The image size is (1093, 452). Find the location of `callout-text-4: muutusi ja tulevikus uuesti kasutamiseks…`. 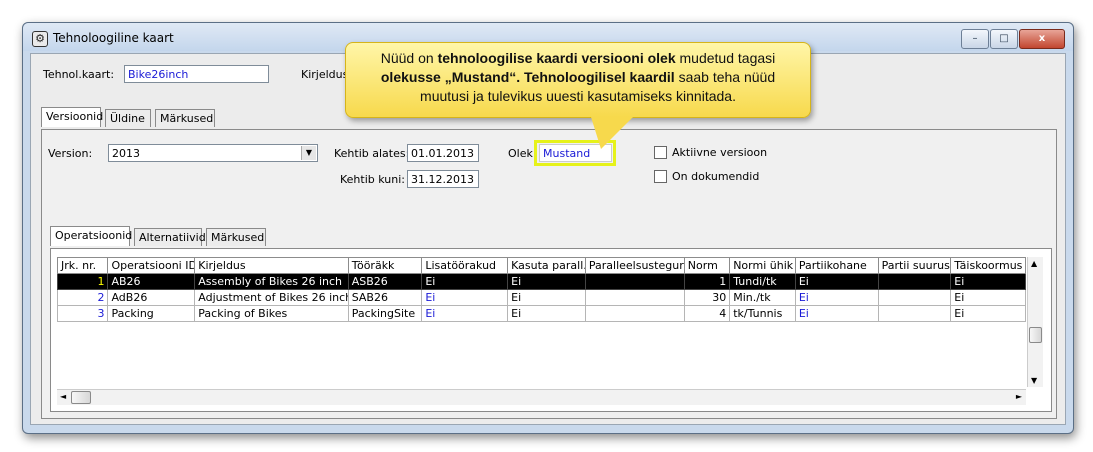

callout-text-4: muutusi ja tulevikus uuesti kasutamiseks… is located at coordinates (578, 96).